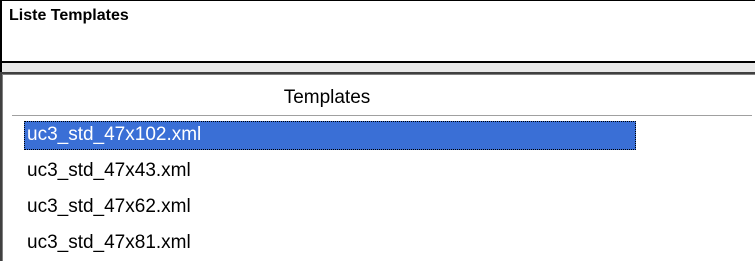 The width and height of the screenshot is (755, 261). What do you see at coordinates (377, 67) in the screenshot?
I see `panel-gap` at bounding box center [377, 67].